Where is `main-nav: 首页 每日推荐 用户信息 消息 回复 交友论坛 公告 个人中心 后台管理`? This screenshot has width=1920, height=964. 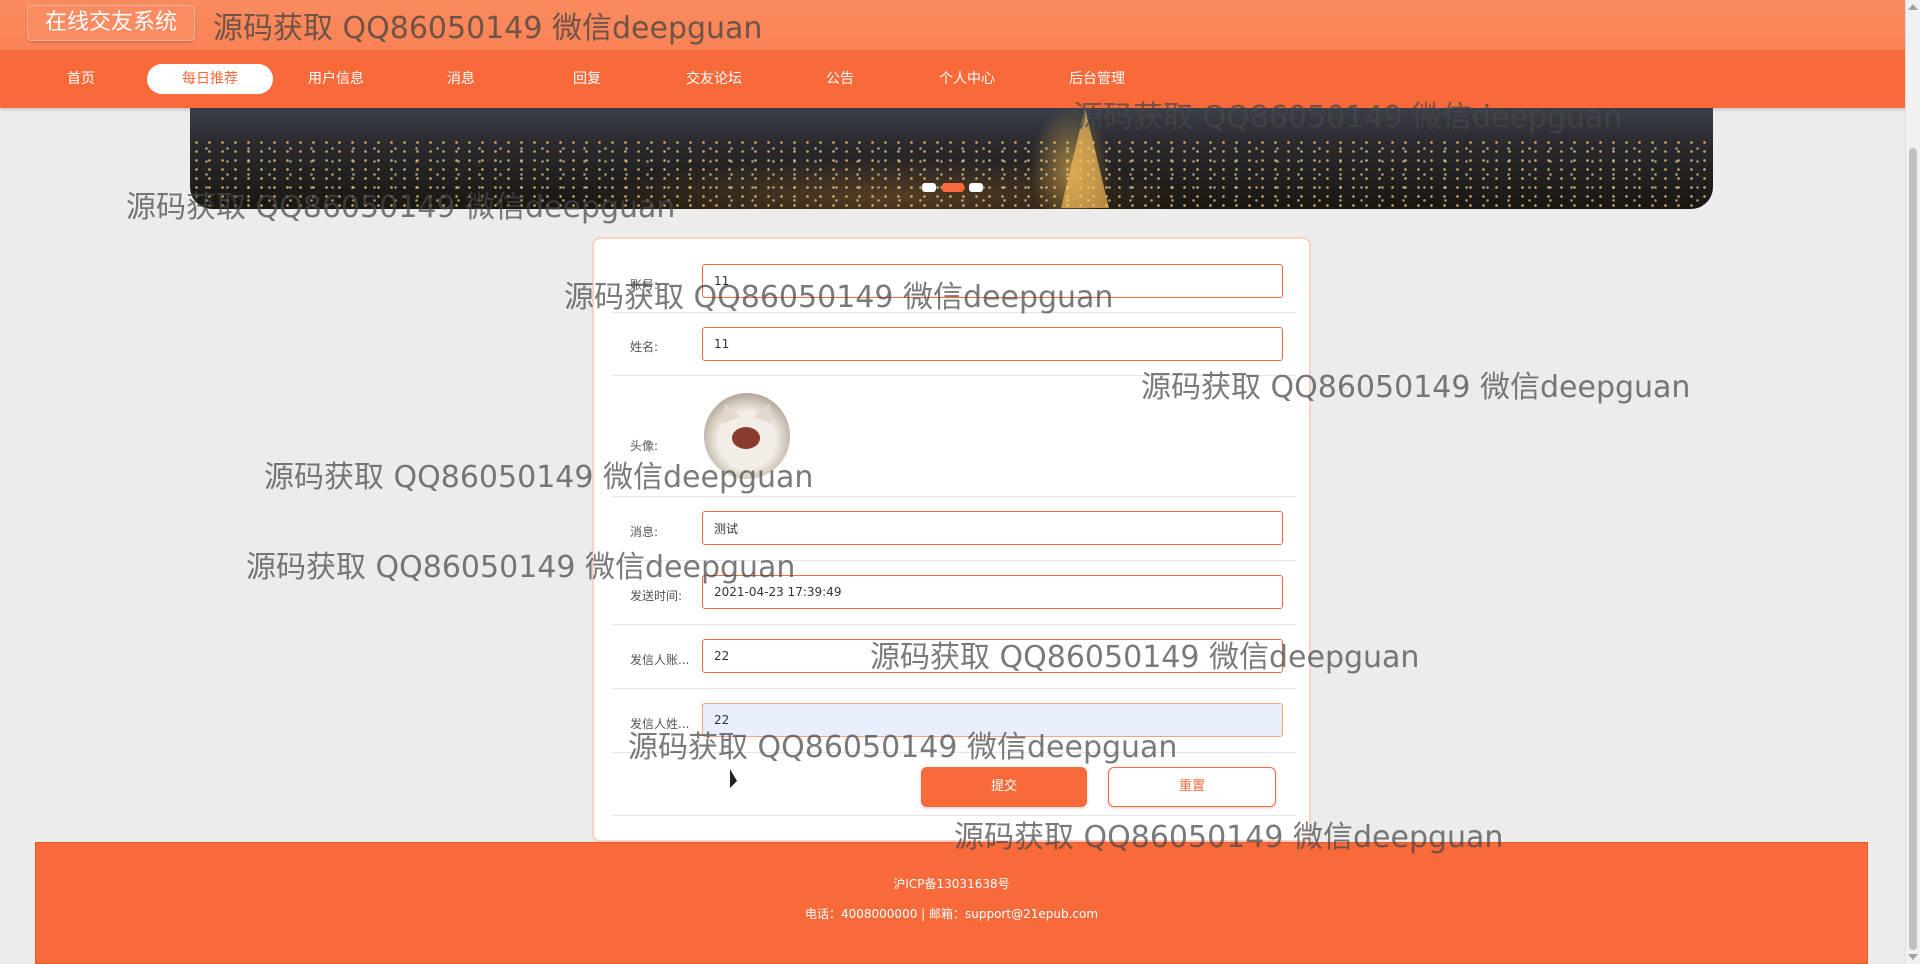 main-nav: 首页 每日推荐 用户信息 消息 回复 交友论坛 公告 个人中心 后台管理 is located at coordinates (952, 79).